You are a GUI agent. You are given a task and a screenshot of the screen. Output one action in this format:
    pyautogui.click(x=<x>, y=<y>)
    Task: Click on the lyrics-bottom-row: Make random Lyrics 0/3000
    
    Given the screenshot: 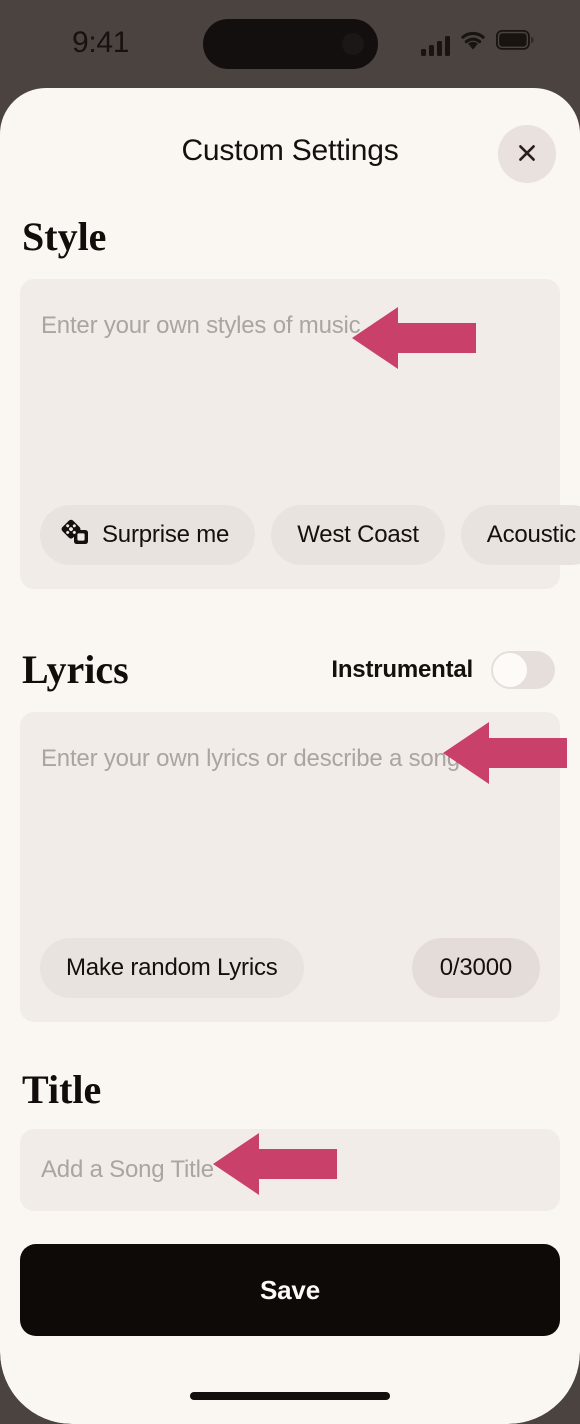 What is the action you would take?
    pyautogui.click(x=290, y=980)
    